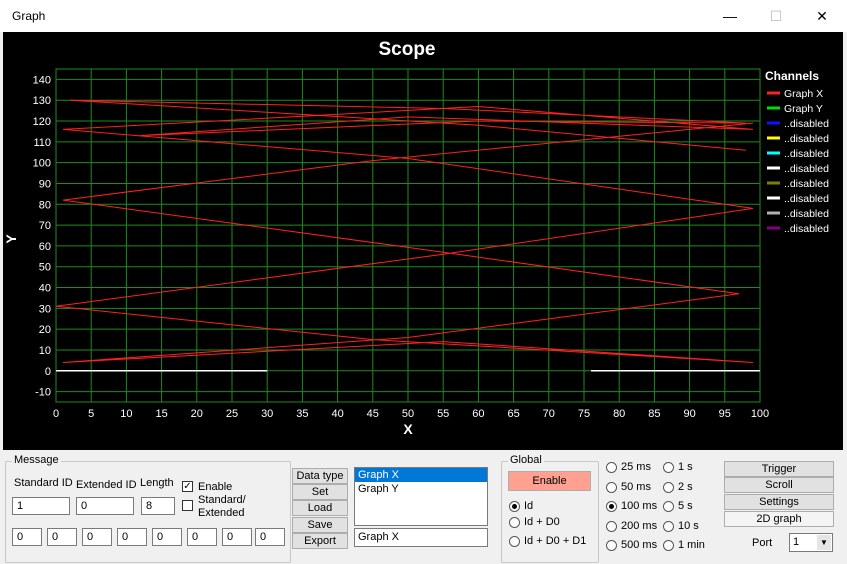 The height and width of the screenshot is (564, 847). I want to click on mode-id-label: Id, so click(529, 506).